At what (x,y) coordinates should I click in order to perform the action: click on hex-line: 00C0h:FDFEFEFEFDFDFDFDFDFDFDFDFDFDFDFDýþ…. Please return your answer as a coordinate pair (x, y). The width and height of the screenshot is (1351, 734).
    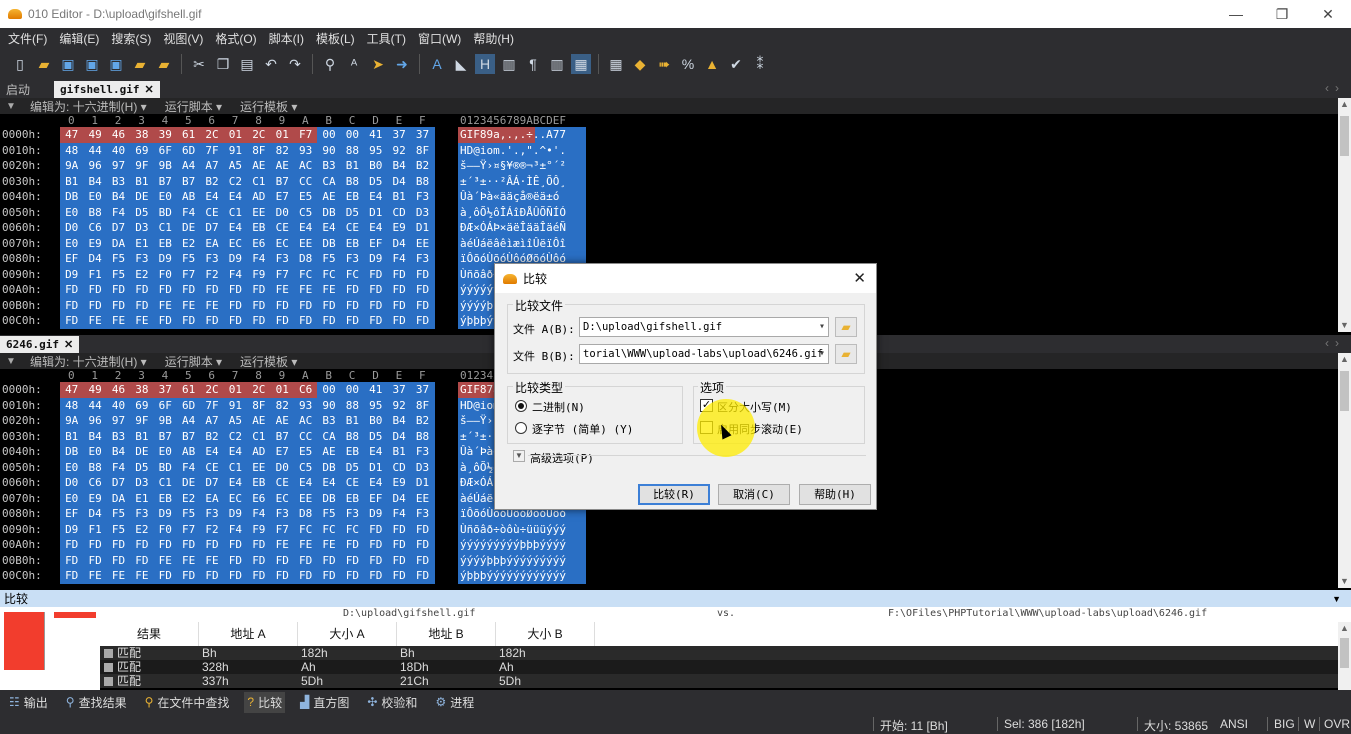
    Looking at the image, I should click on (675, 576).